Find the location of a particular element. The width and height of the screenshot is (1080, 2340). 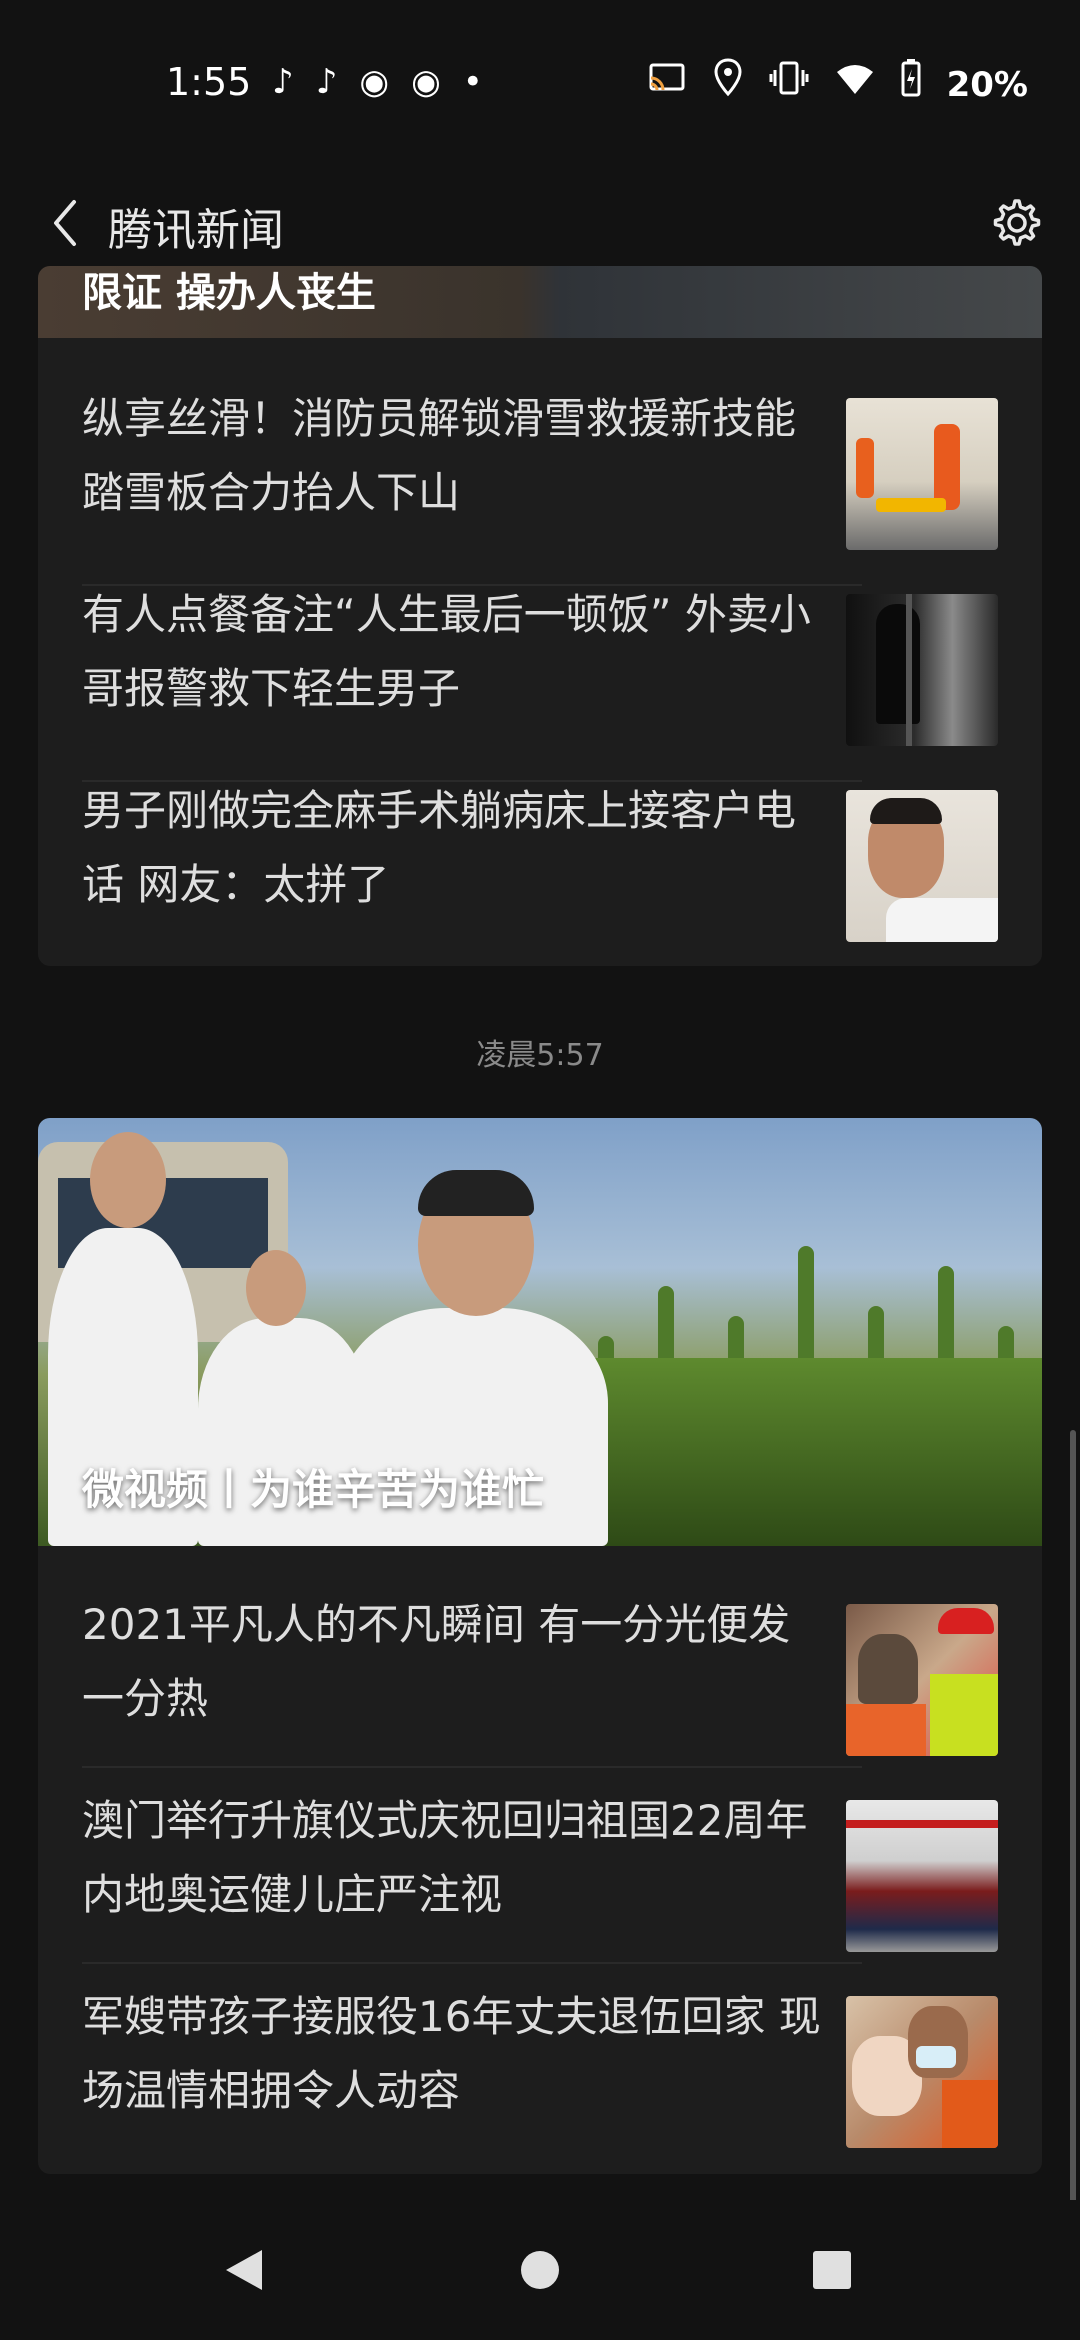

battery-percentage: 20% is located at coordinates (987, 84).